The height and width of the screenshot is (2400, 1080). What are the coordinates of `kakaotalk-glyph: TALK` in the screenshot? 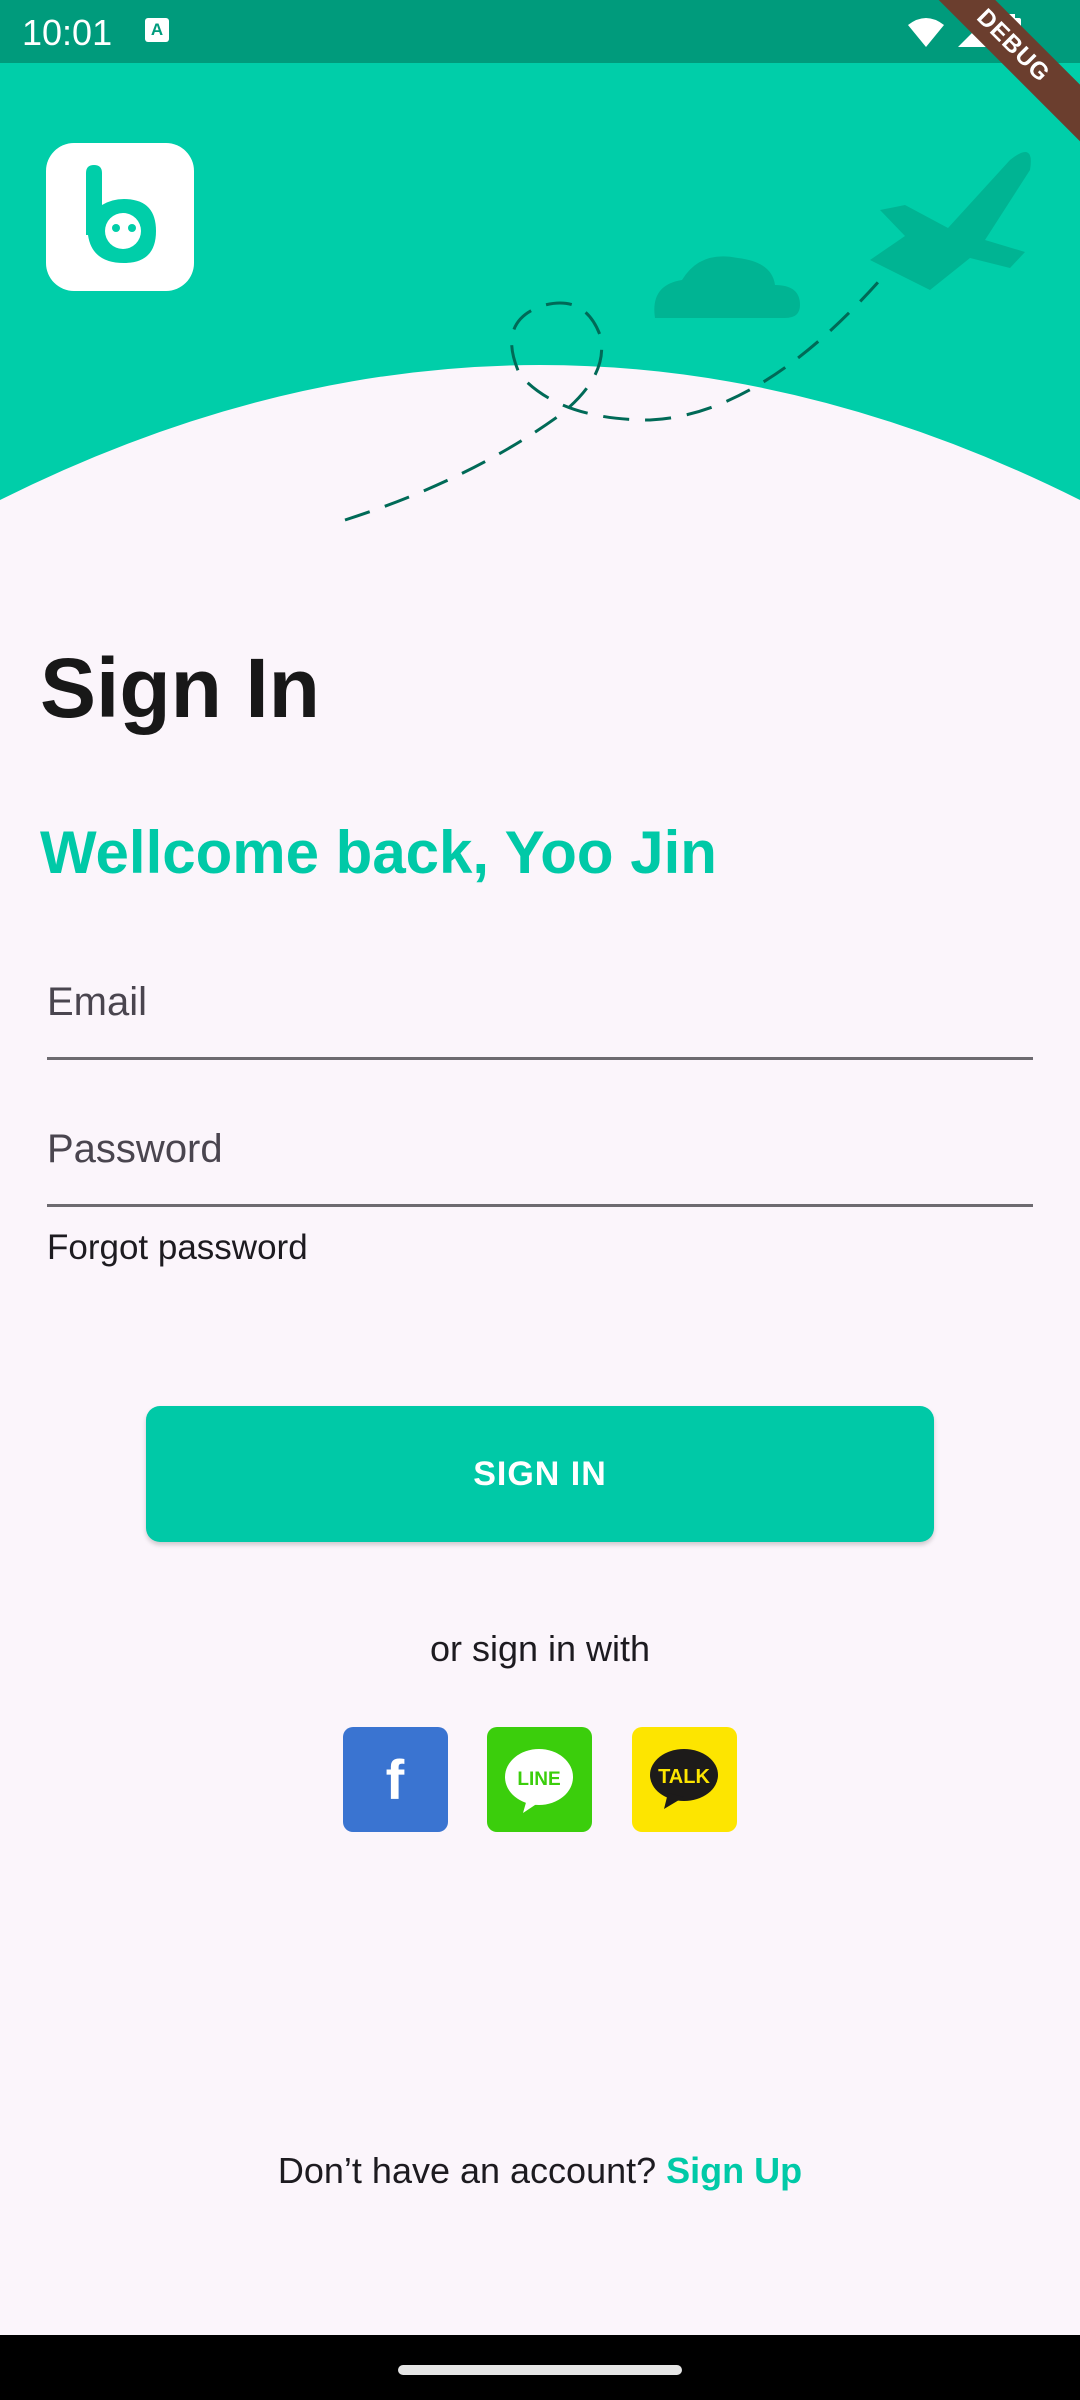 It's located at (684, 1777).